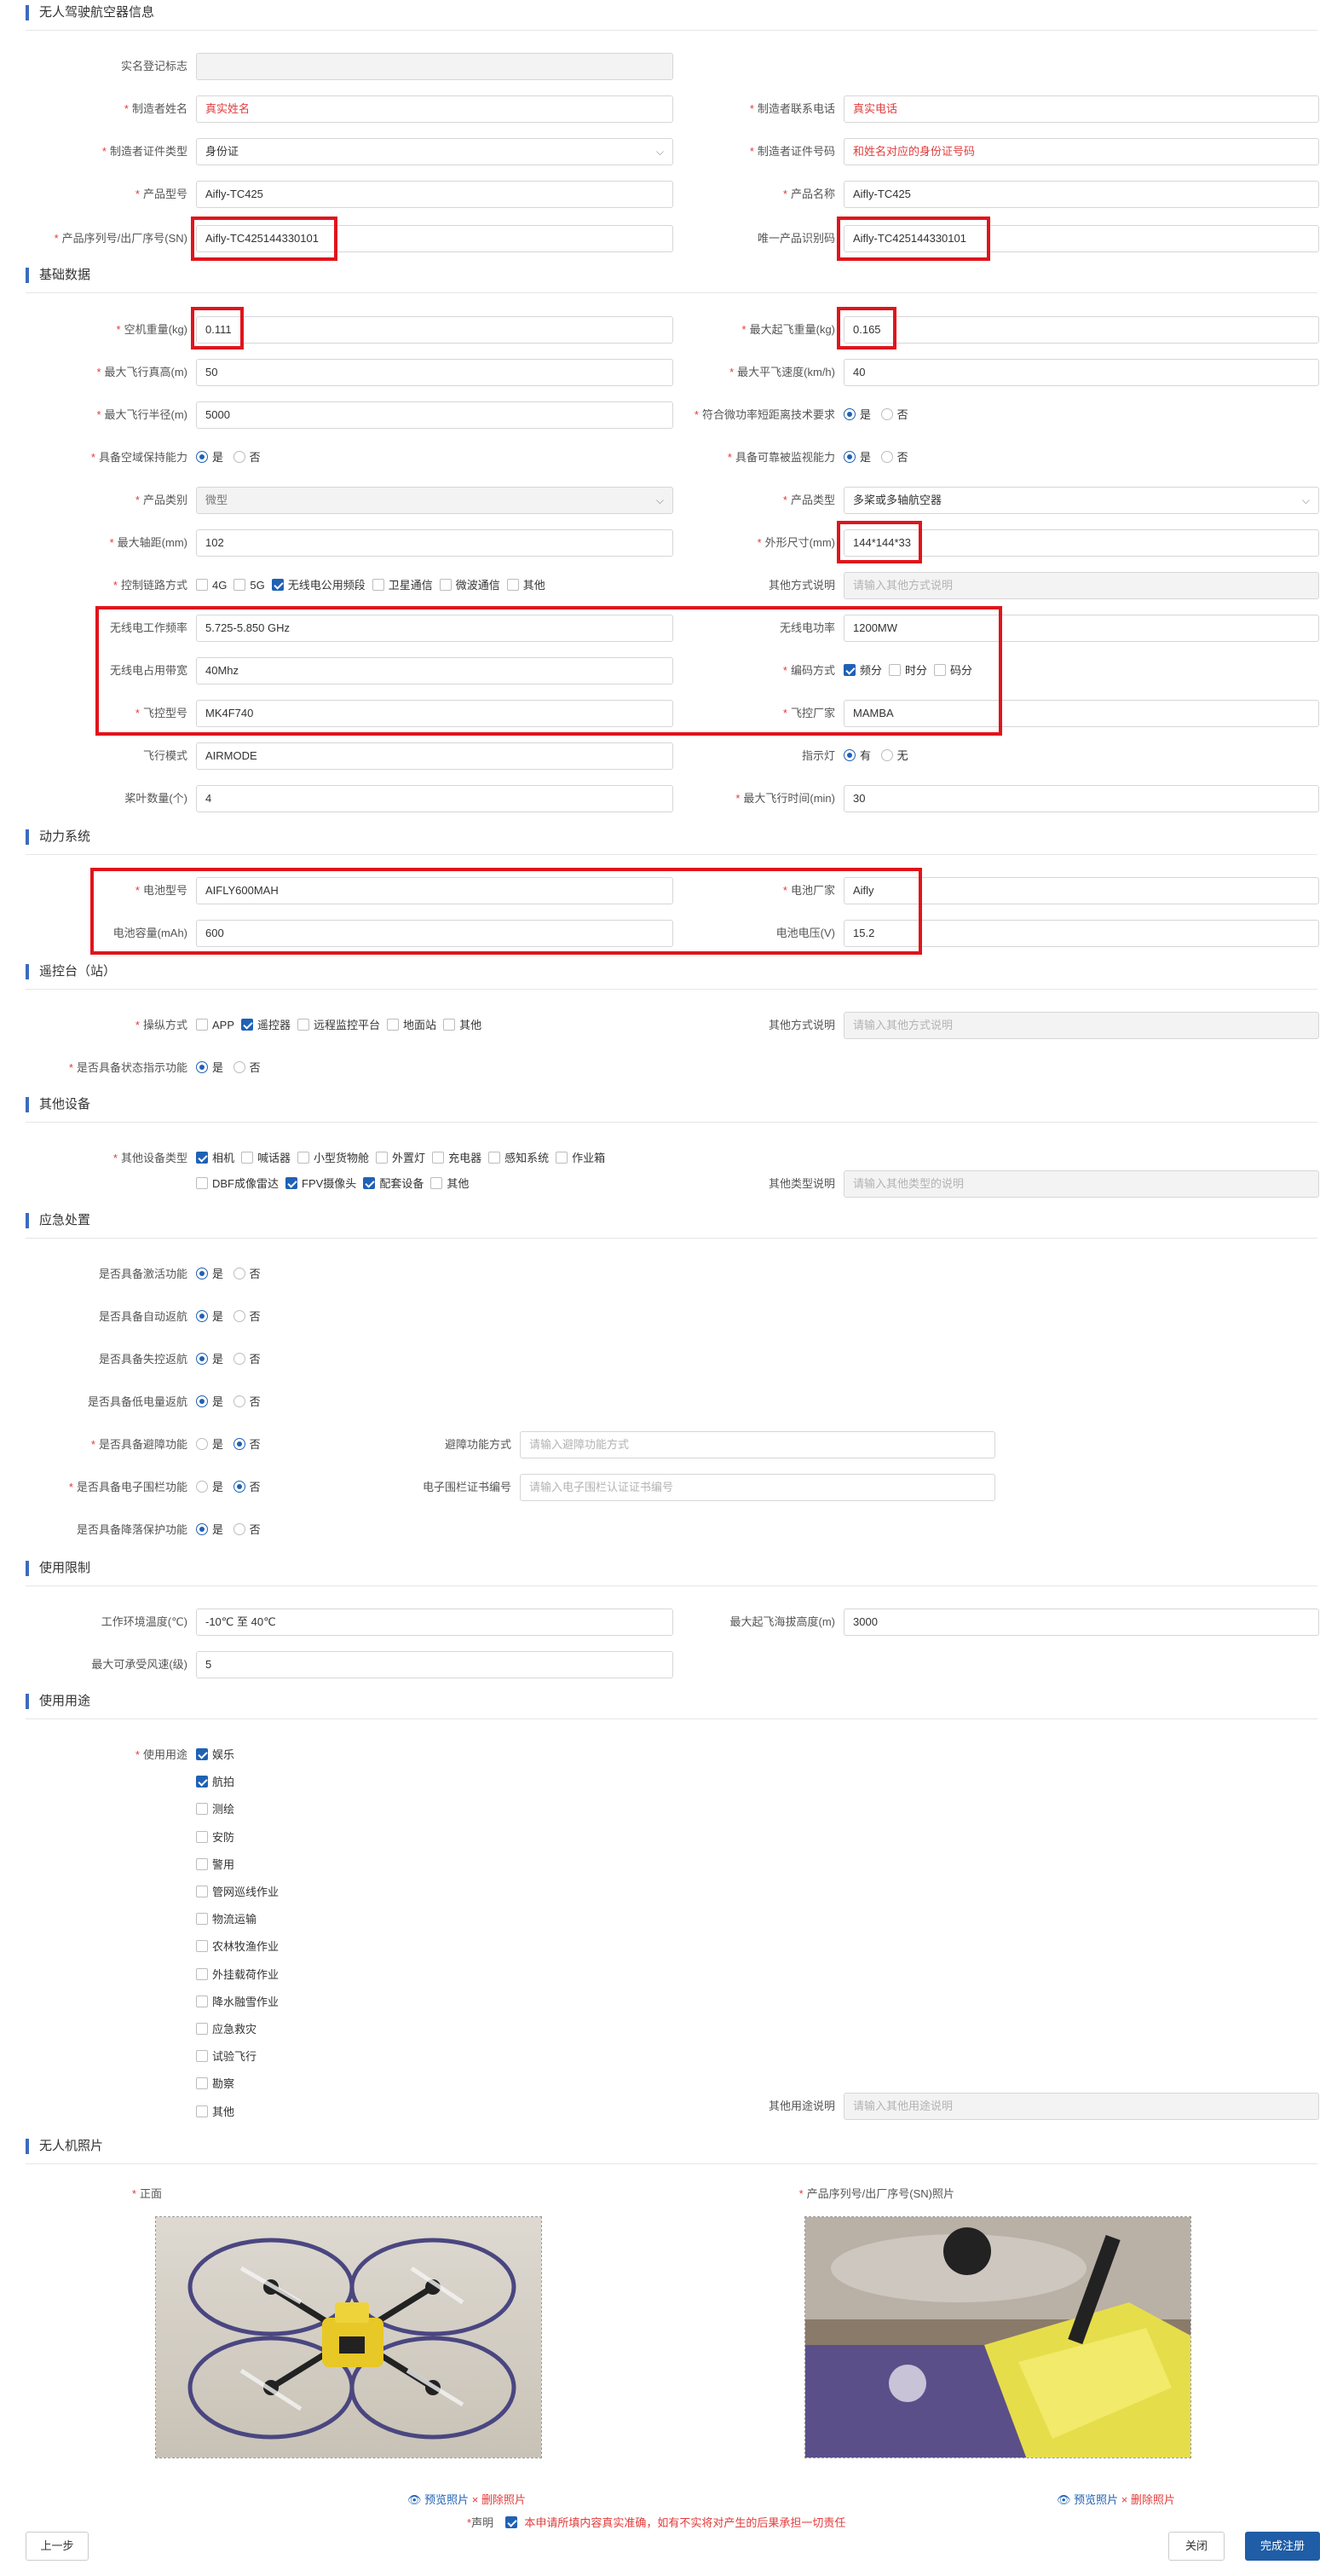  Describe the element at coordinates (247, 1487) in the screenshot. I see `fence-no: 否` at that location.